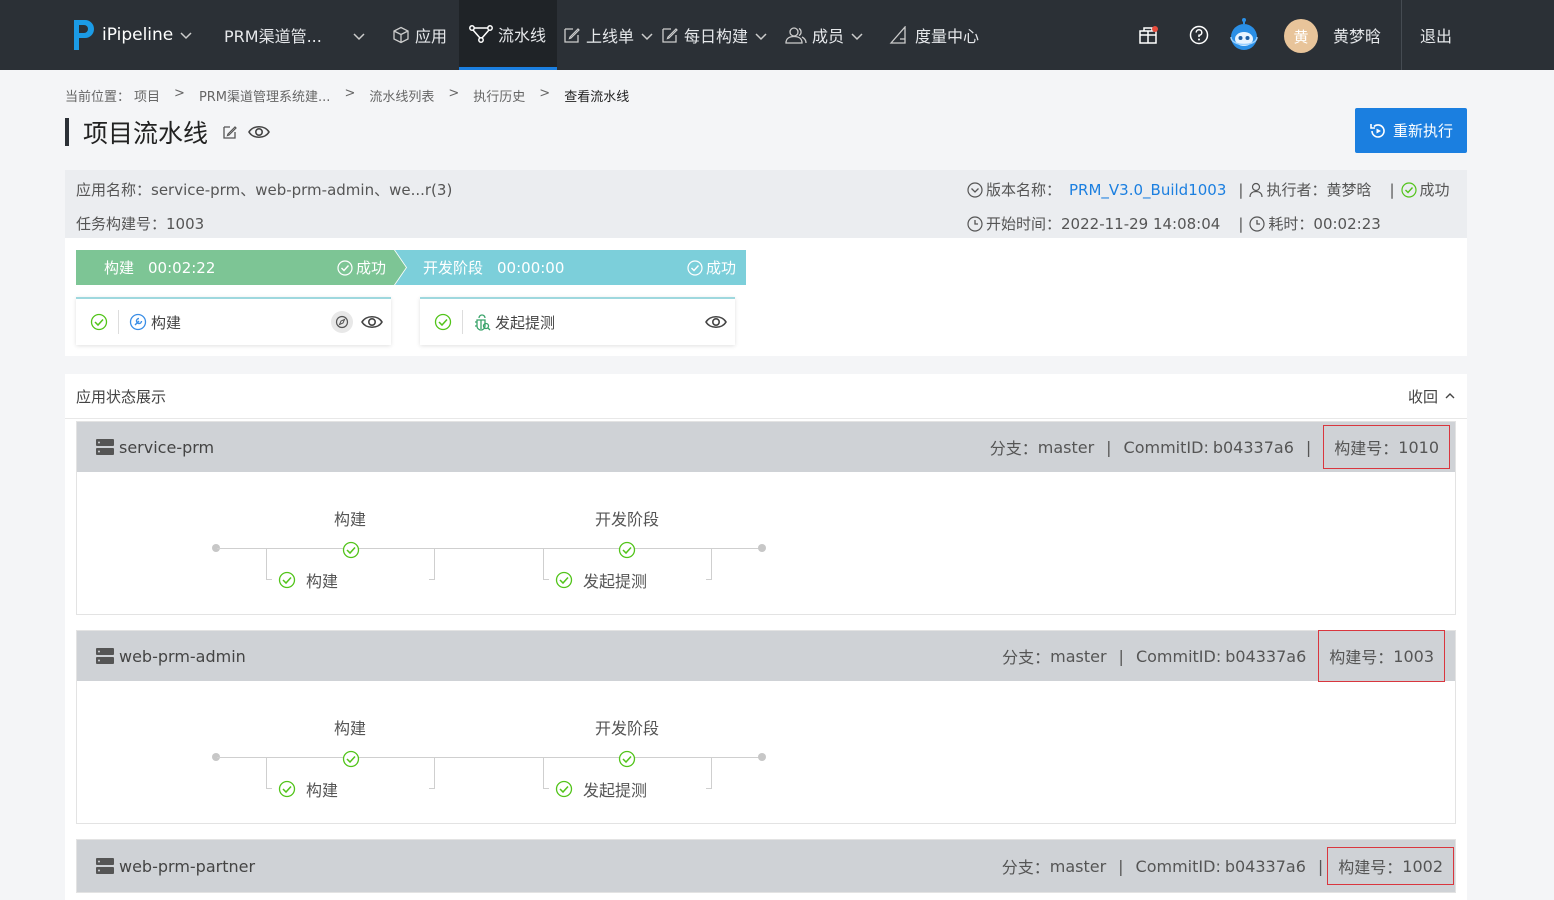  Describe the element at coordinates (131, 35) in the screenshot. I see `brand-logo: iPipeline` at that location.